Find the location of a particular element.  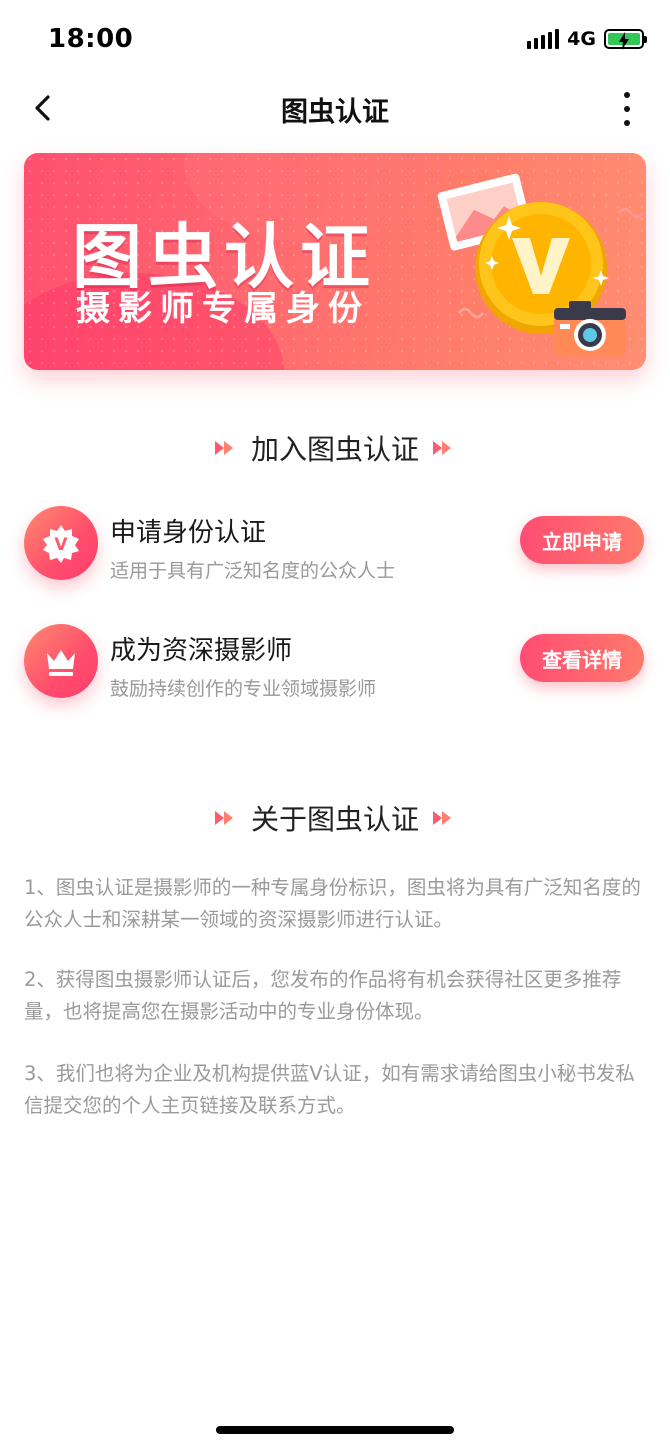

v-badge-icon: V is located at coordinates (61, 543).